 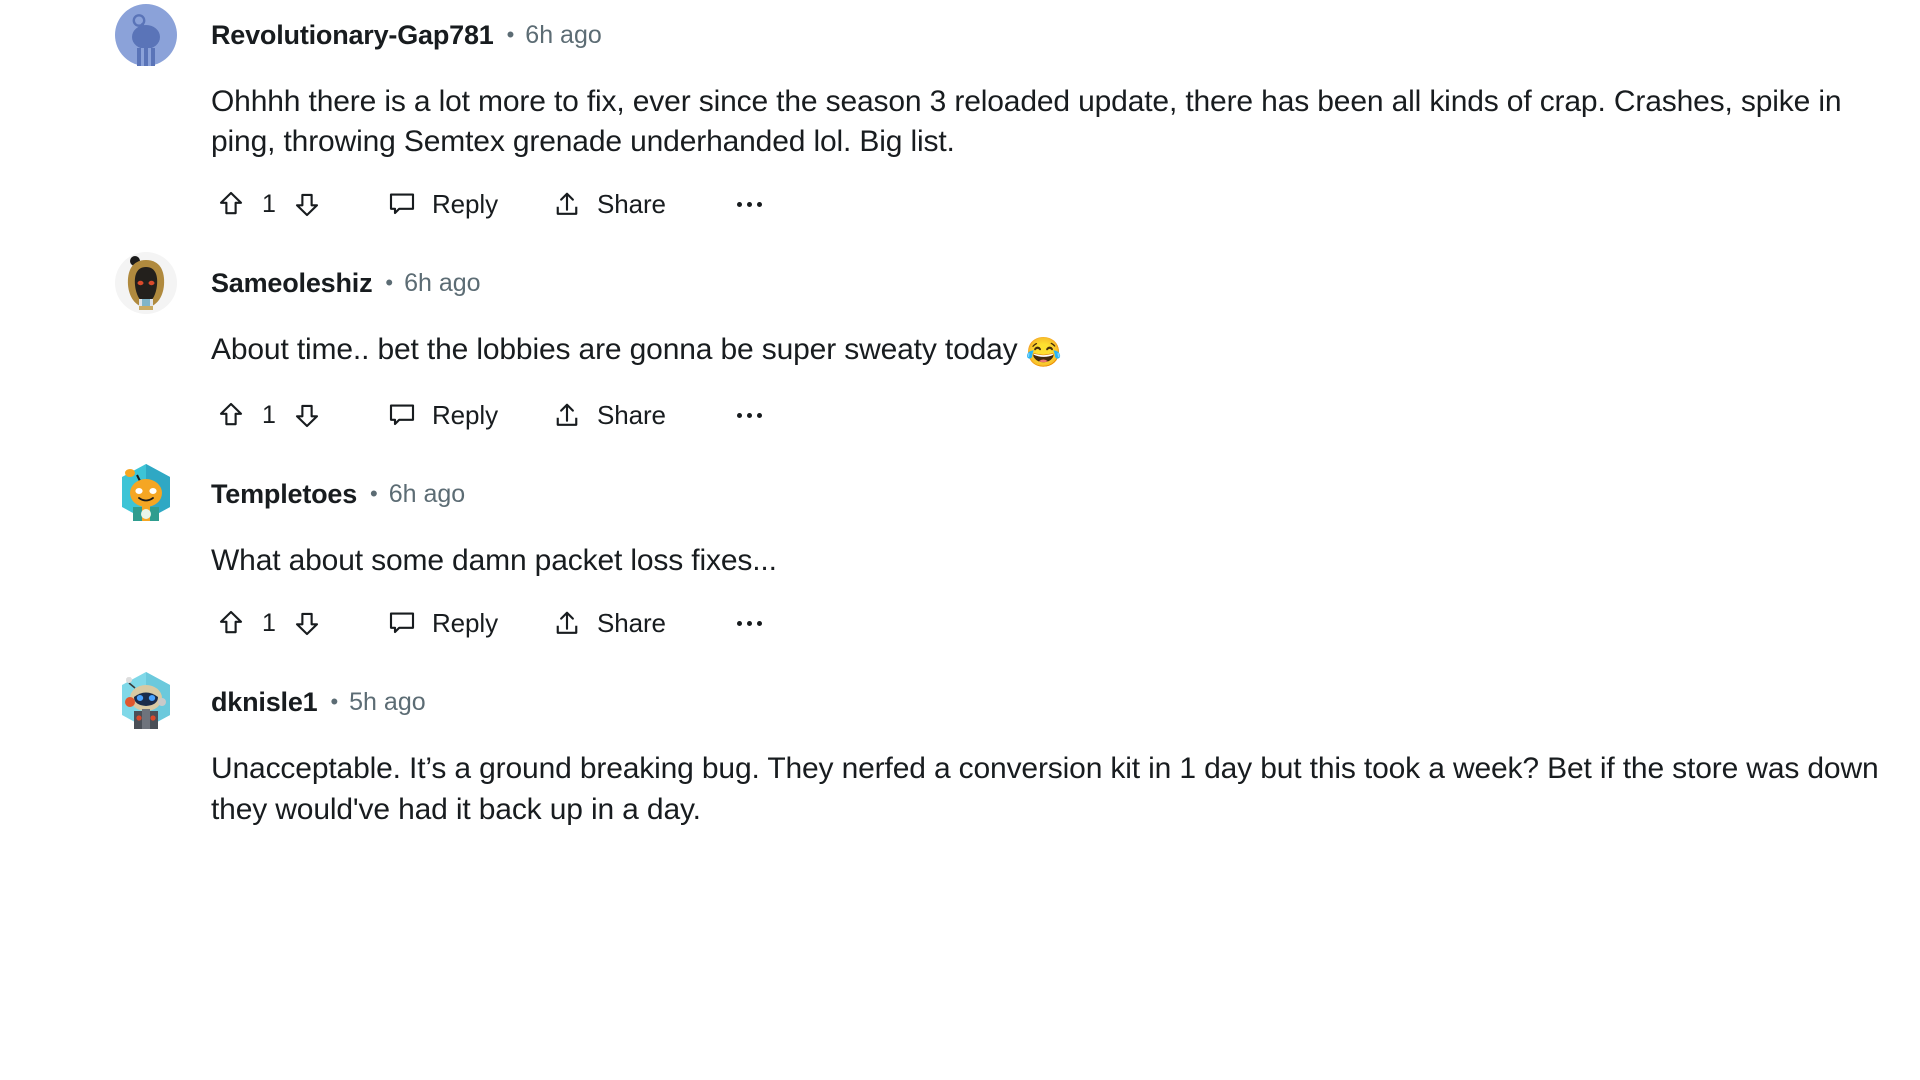 What do you see at coordinates (1050, 702) in the screenshot?
I see `comment-header: dknisle1 • 5h ago` at bounding box center [1050, 702].